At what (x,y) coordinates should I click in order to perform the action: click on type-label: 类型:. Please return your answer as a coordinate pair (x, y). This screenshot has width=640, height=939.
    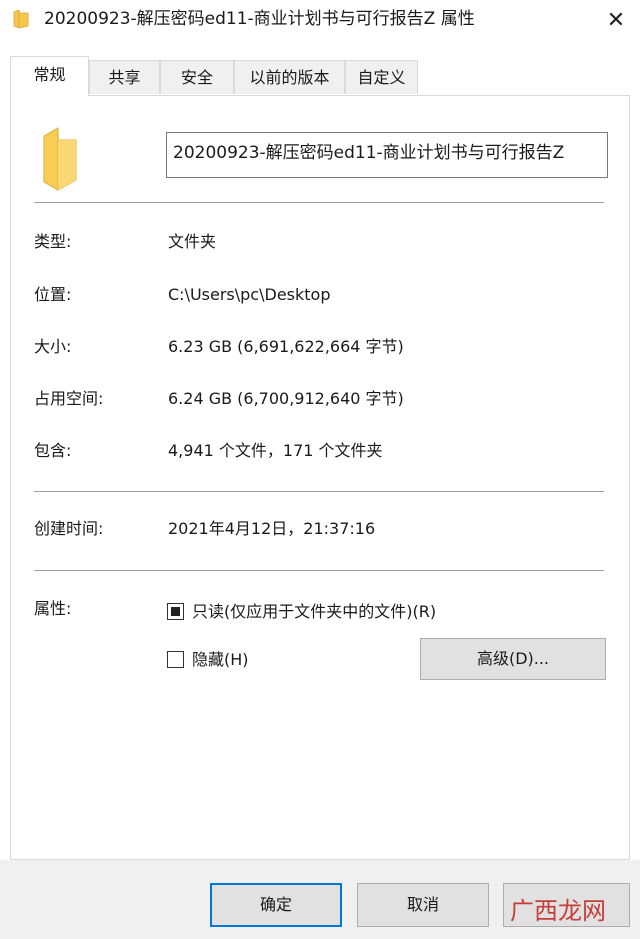
    Looking at the image, I should click on (53, 241).